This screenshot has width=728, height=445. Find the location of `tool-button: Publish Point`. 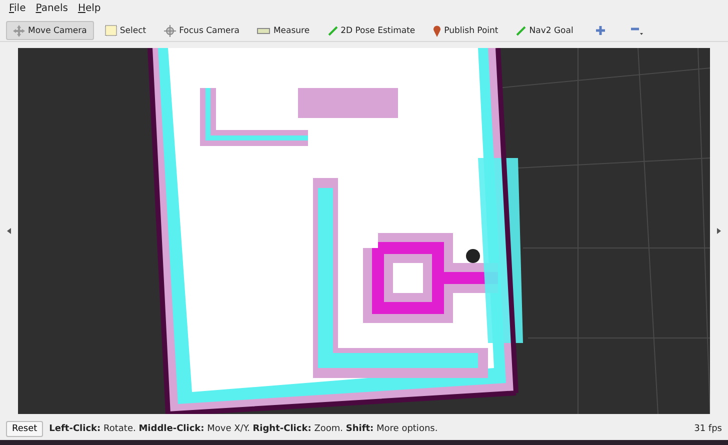

tool-button: Publish Point is located at coordinates (466, 30).